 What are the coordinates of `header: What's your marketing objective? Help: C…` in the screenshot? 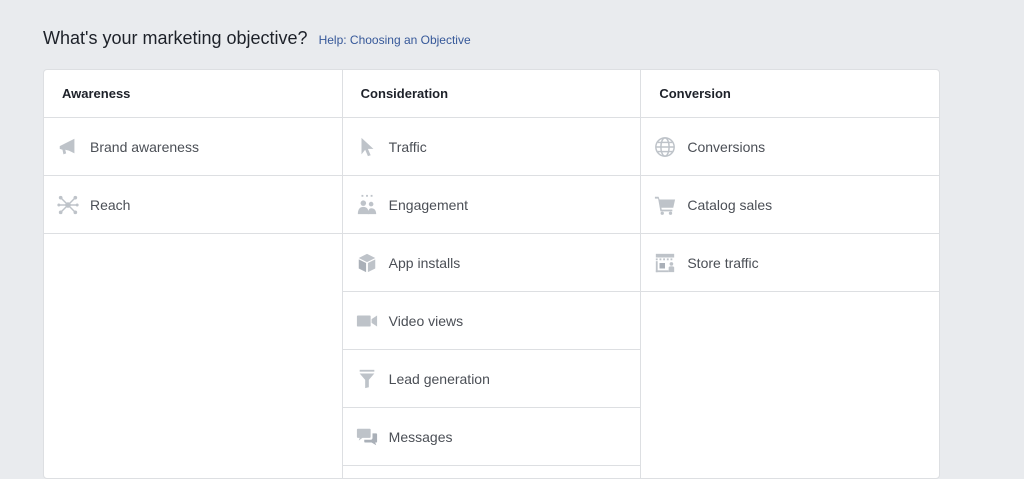 It's located at (257, 38).